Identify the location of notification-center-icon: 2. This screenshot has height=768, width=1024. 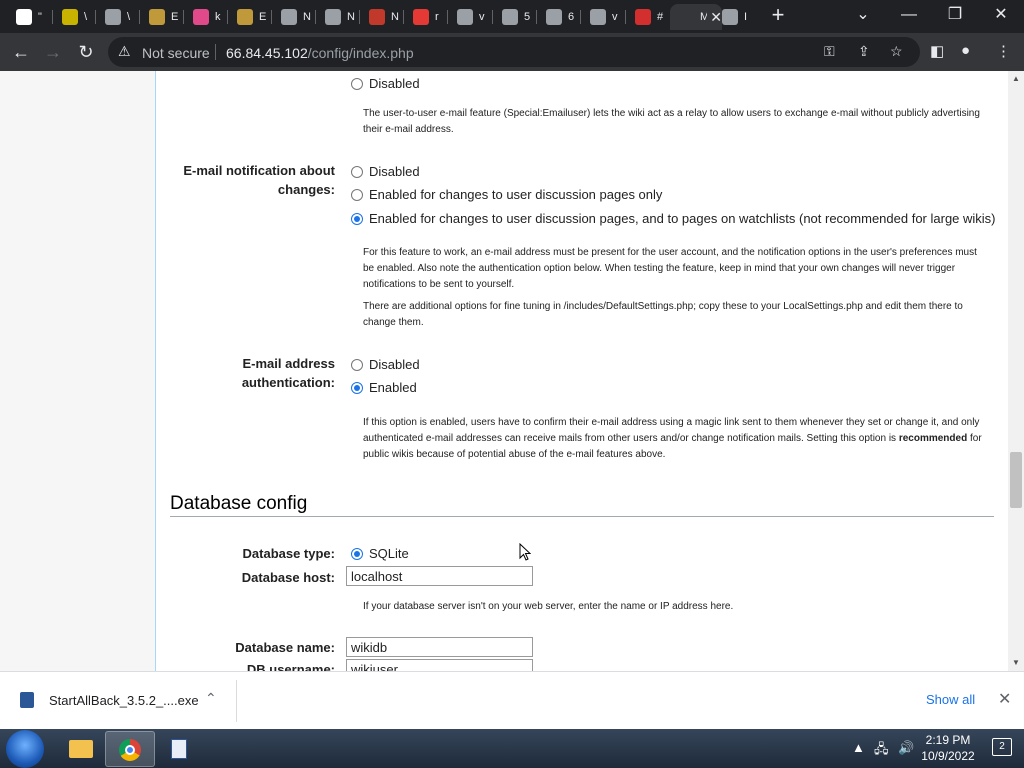
(1002, 747).